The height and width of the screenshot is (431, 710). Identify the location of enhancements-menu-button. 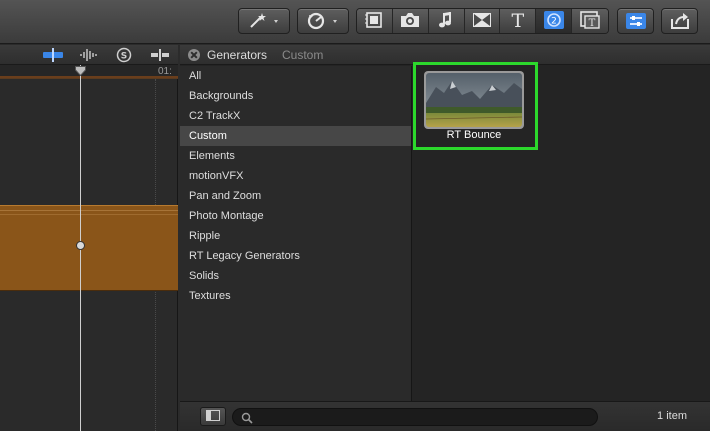
(264, 21).